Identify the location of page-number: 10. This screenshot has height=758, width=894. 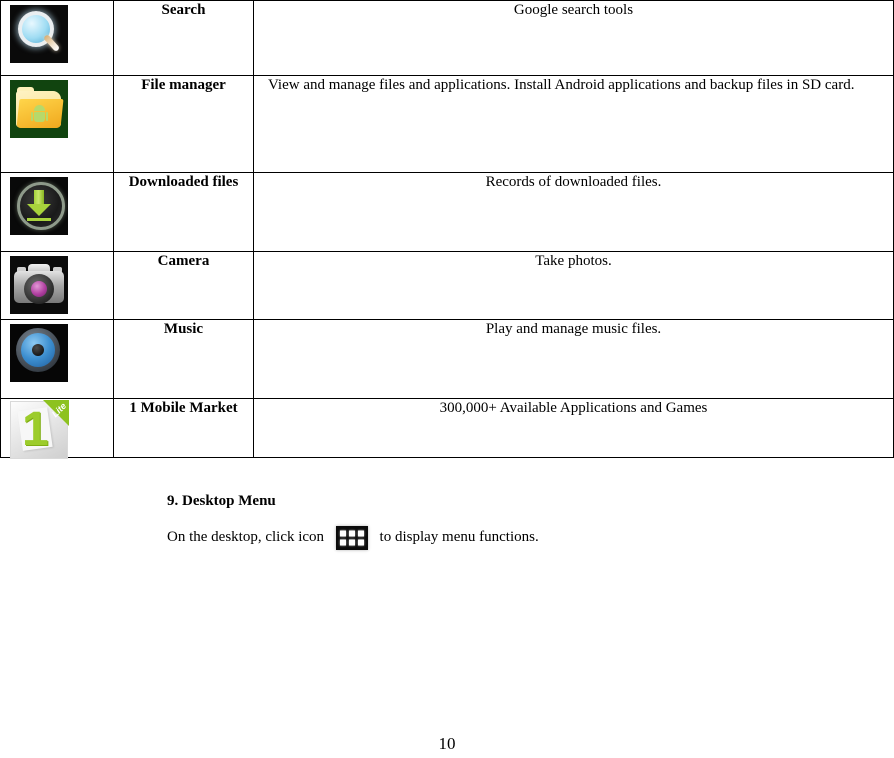
(447, 743).